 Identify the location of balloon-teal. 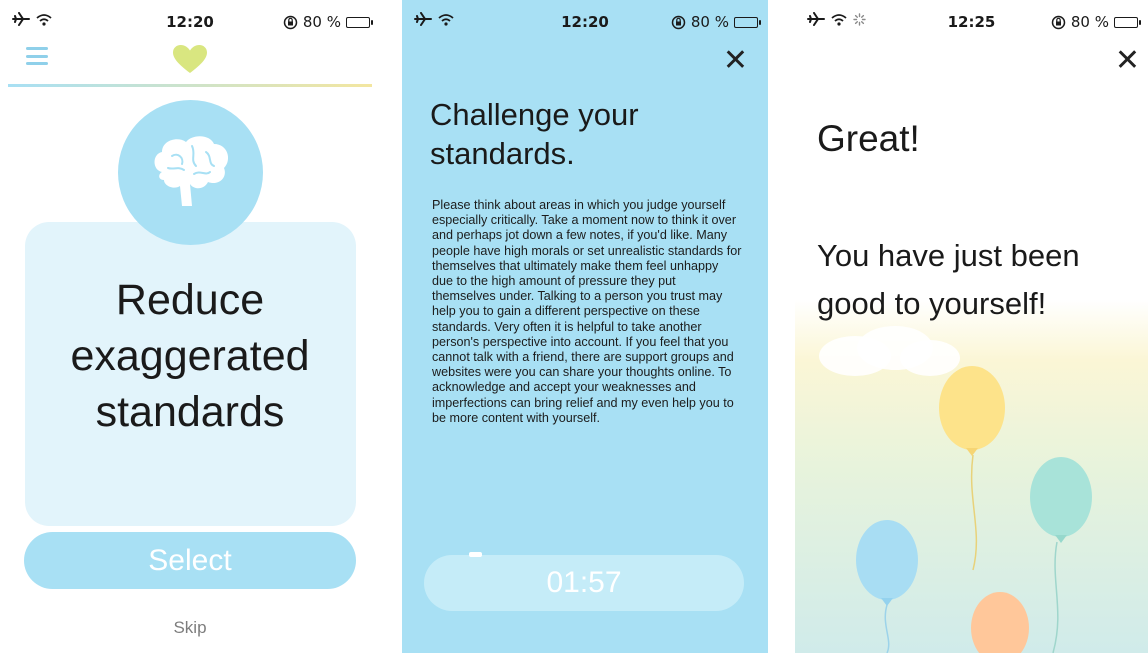
(1061, 555).